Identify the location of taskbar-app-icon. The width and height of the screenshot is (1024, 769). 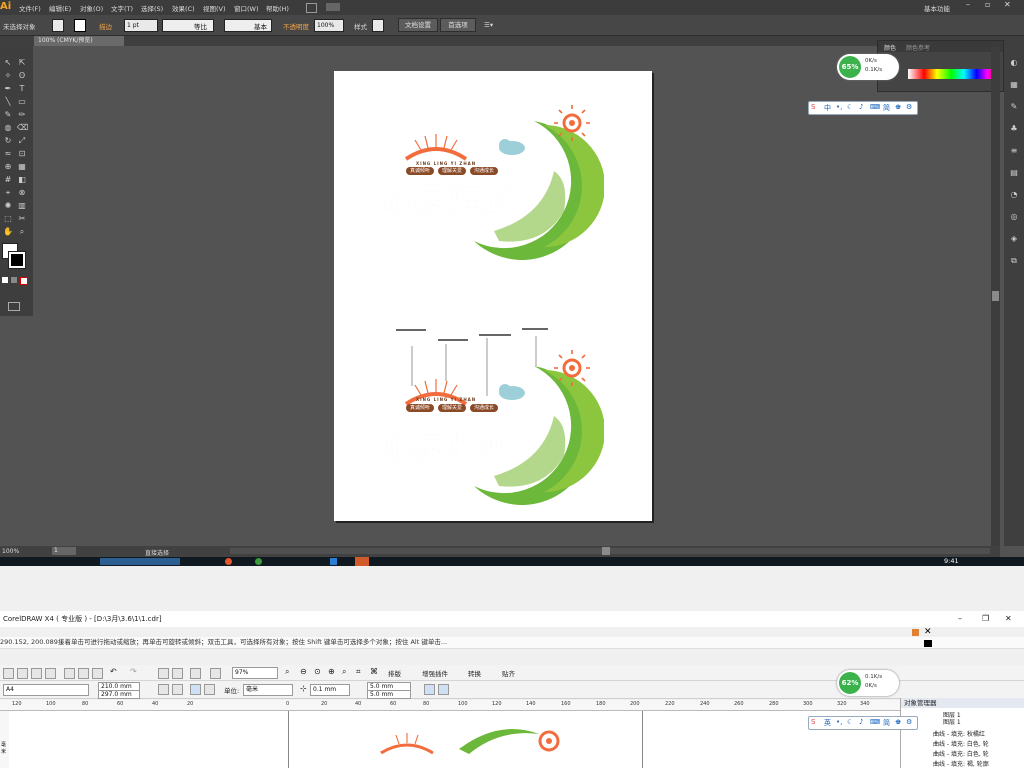
(228, 561).